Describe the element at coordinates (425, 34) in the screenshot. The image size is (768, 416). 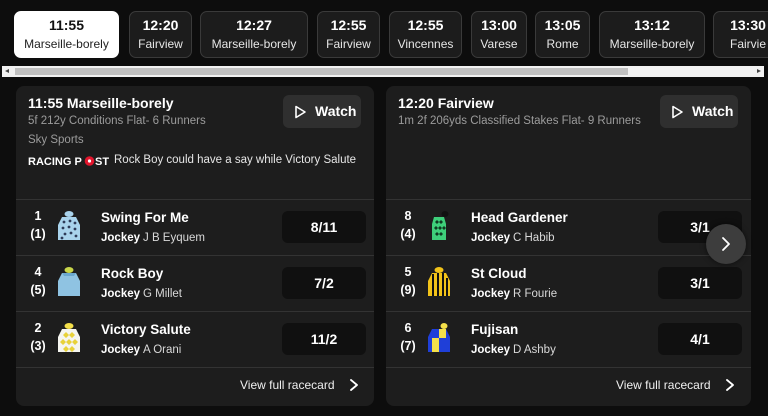
I see `tab-1255-vincennes: 12:55 Vincennes` at that location.